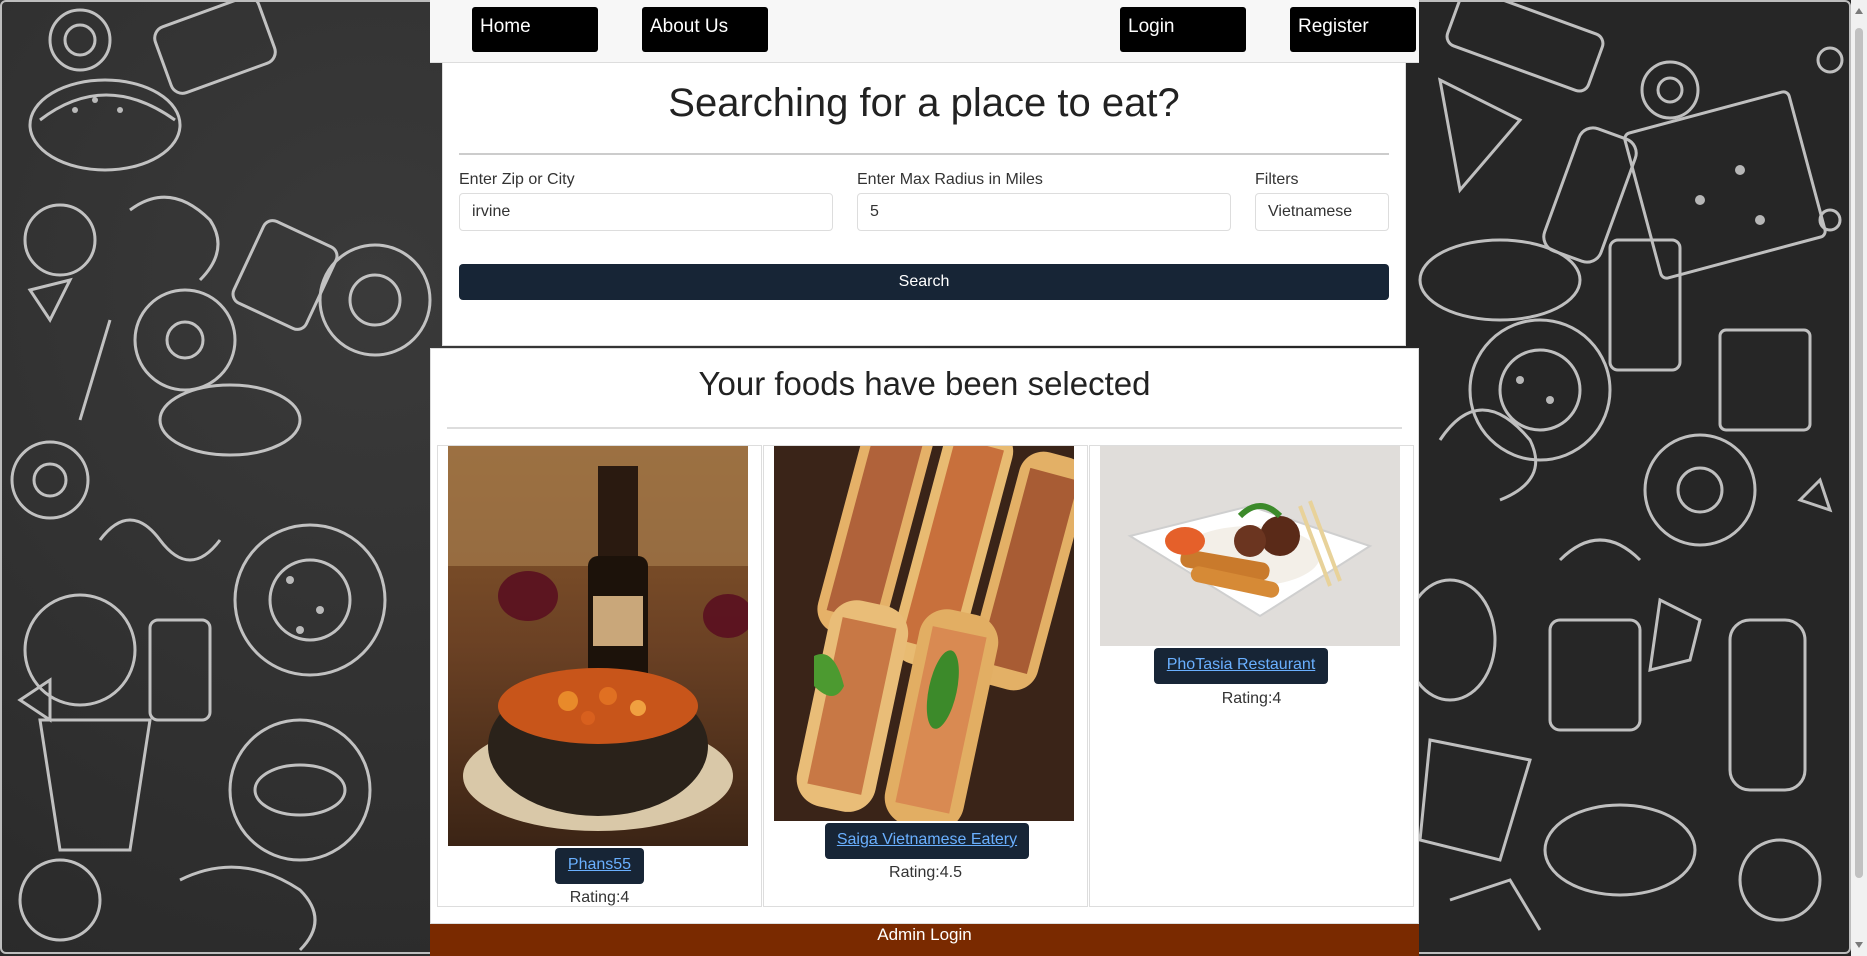  What do you see at coordinates (1859, 11) in the screenshot?
I see `scroll-up-icon` at bounding box center [1859, 11].